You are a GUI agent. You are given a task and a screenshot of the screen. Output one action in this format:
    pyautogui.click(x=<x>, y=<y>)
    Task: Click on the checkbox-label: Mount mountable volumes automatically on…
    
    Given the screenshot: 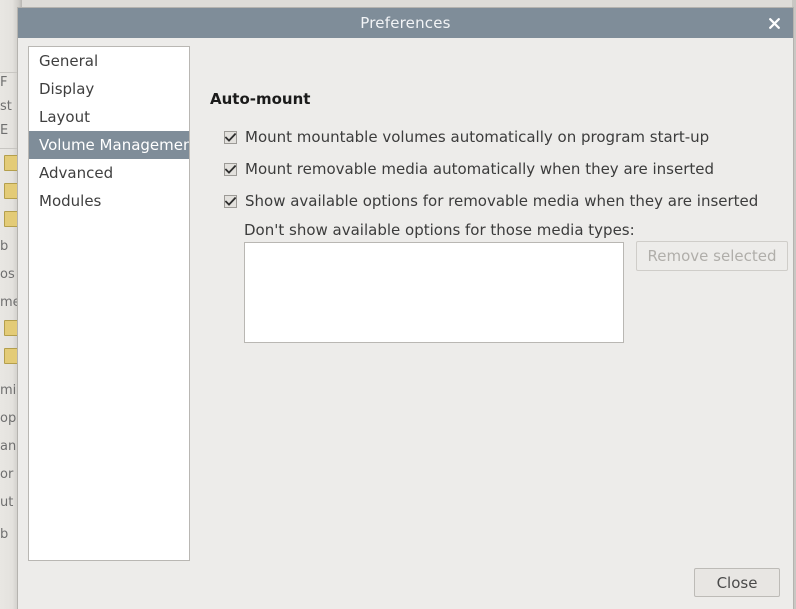 What is the action you would take?
    pyautogui.click(x=477, y=137)
    